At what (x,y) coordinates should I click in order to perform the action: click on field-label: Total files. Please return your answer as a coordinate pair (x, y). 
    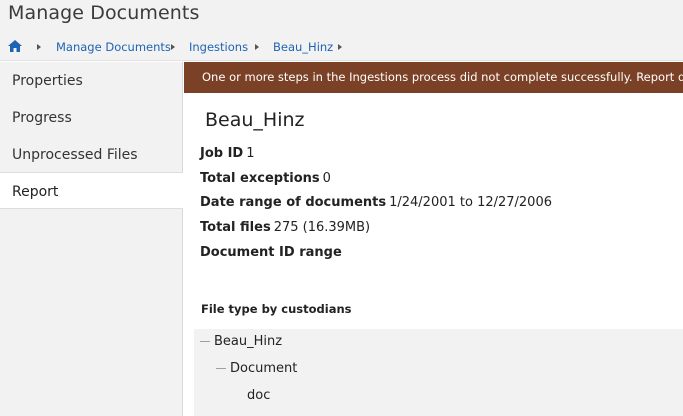
    Looking at the image, I should click on (235, 227).